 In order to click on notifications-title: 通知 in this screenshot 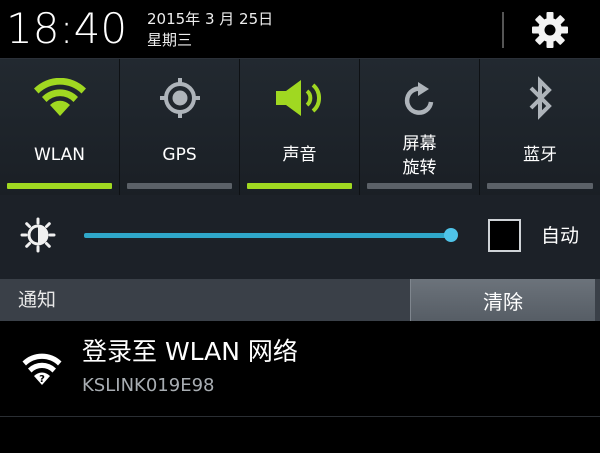, I will do `click(37, 300)`.